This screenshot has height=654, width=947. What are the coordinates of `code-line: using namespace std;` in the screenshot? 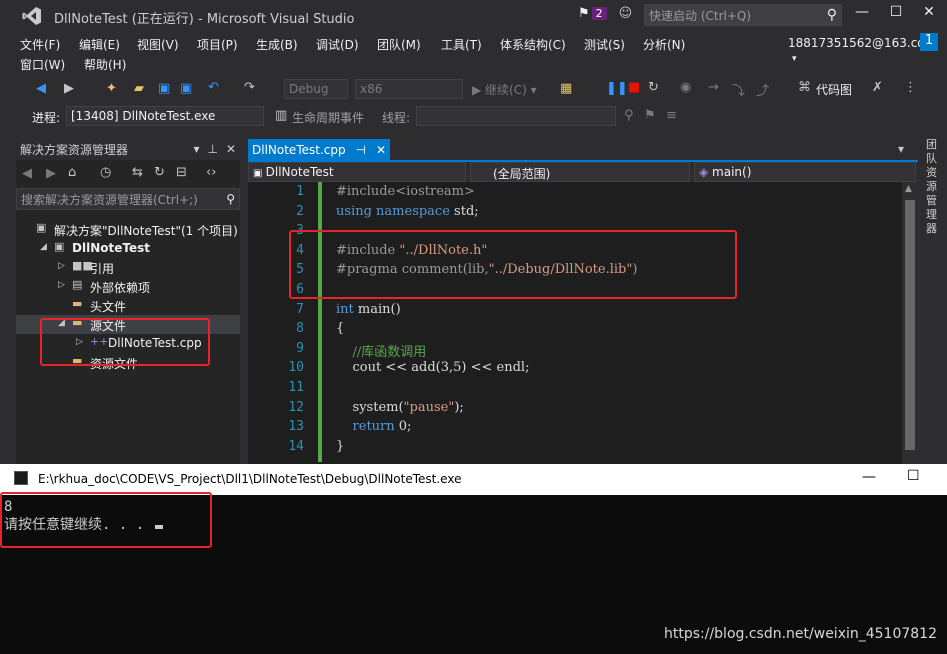 It's located at (407, 211).